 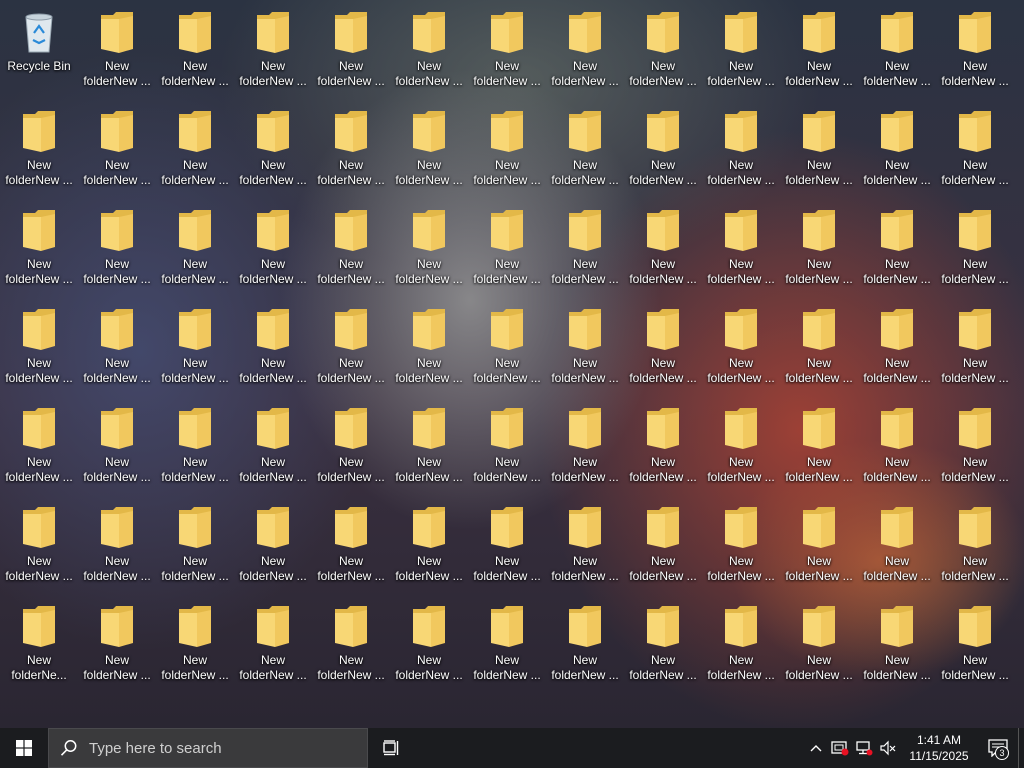 I want to click on taskbar-clock: 1:41 AM 11/15/2025, so click(x=939, y=748).